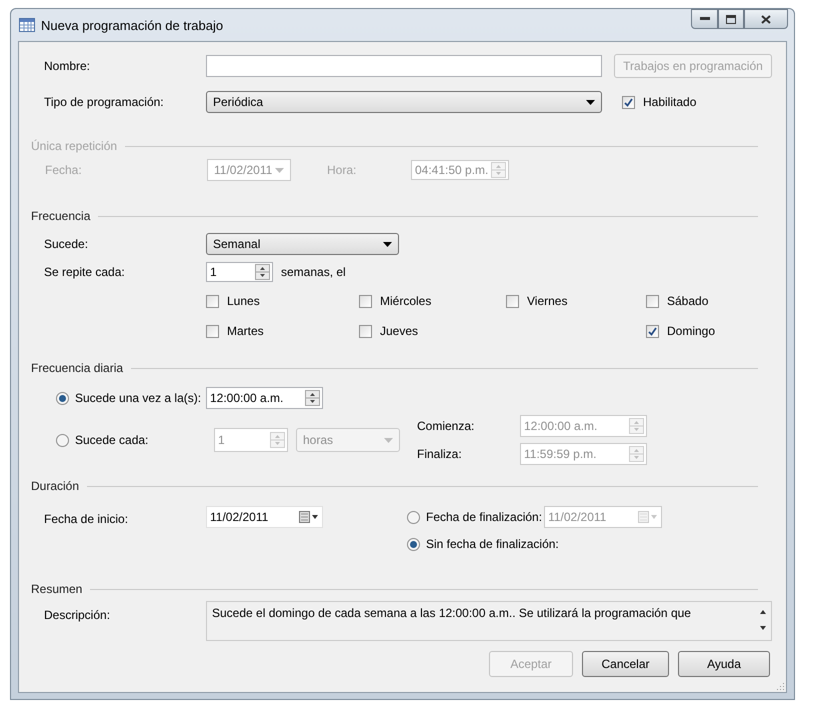 This screenshot has width=813, height=708. What do you see at coordinates (625, 664) in the screenshot?
I see `dialog-button: Cancelar` at bounding box center [625, 664].